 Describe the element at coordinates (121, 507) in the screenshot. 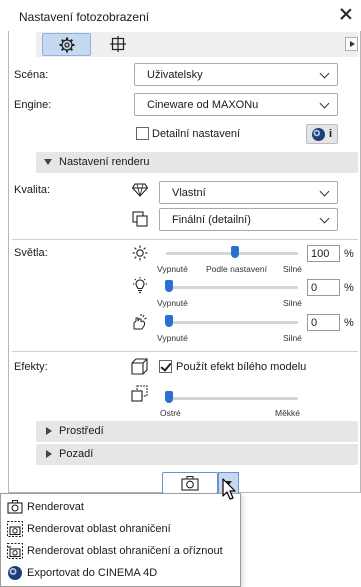

I see `menu-item-render: Renderovat` at that location.